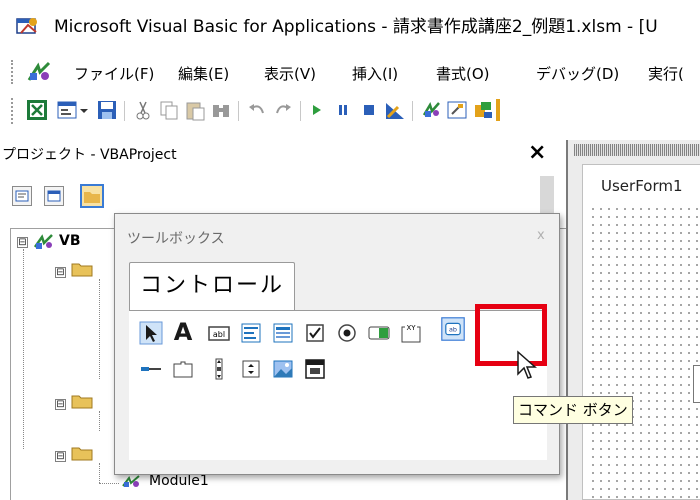 This screenshot has width=700, height=500. What do you see at coordinates (12, 72) in the screenshot?
I see `menubar-grip` at bounding box center [12, 72].